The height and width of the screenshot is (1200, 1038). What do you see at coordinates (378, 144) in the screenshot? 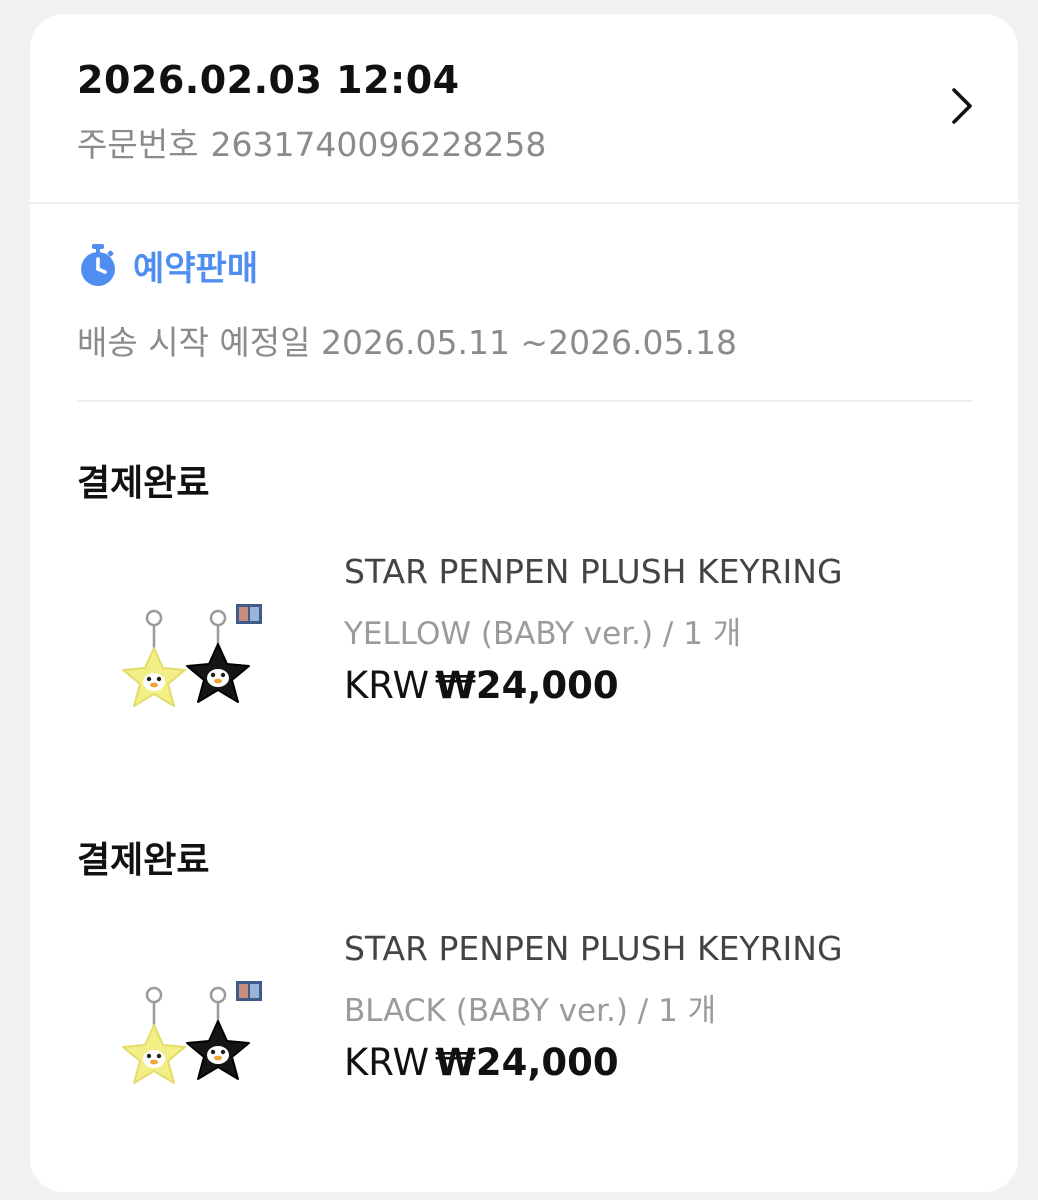
I see `order-number-value: 2631740096228258` at bounding box center [378, 144].